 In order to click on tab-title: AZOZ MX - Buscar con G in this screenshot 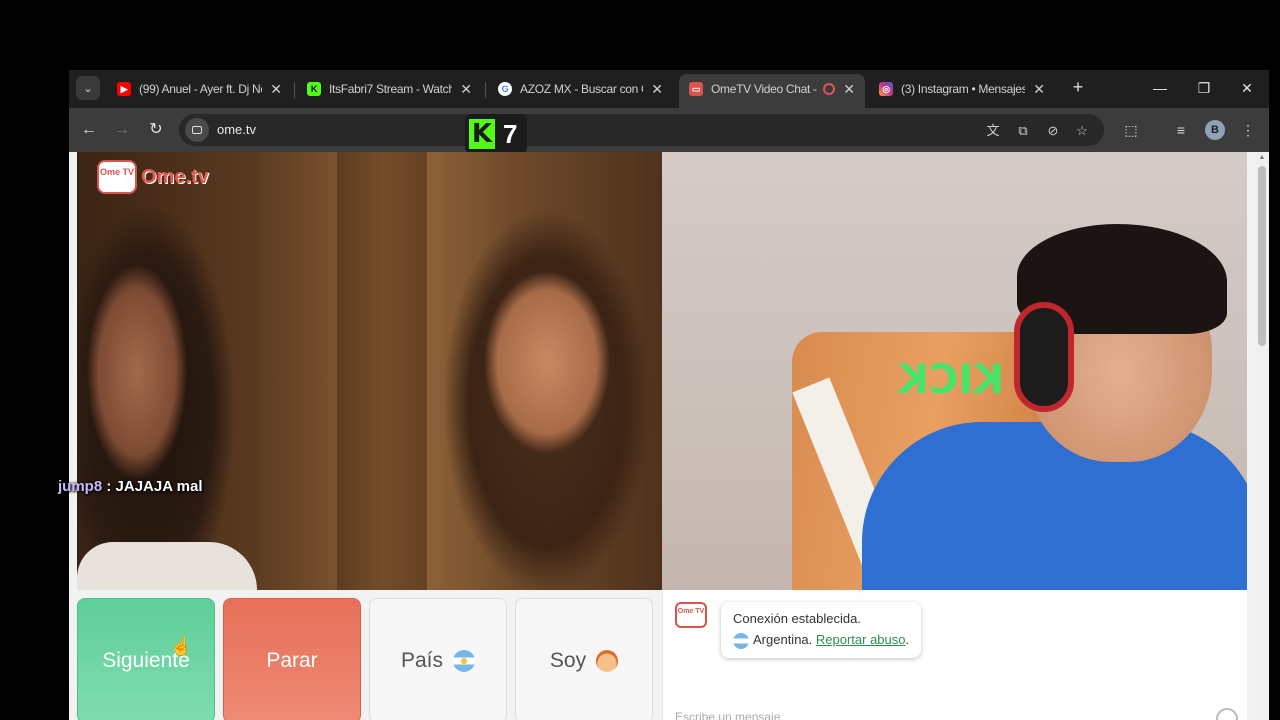, I will do `click(581, 89)`.